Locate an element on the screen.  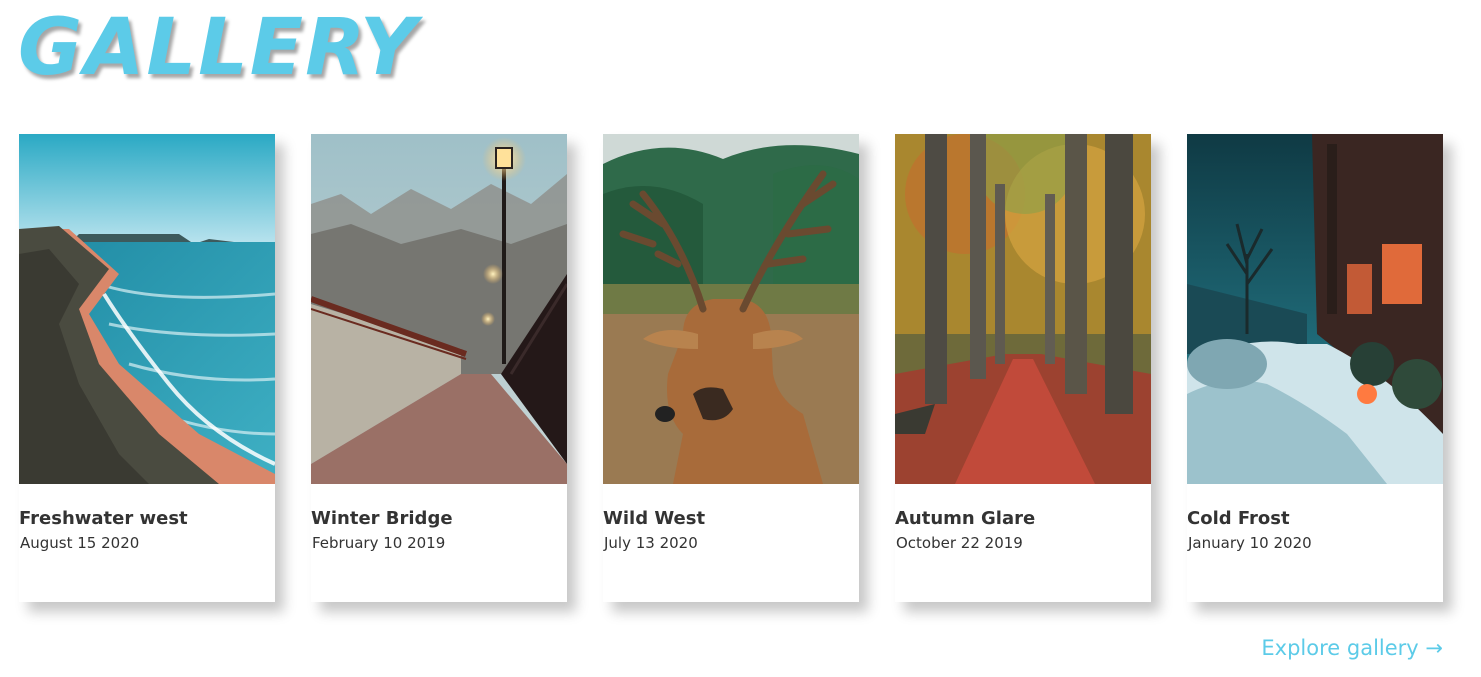
gallery-card-cold-frost: Cold Frost January 10 2020 is located at coordinates (1315, 368).